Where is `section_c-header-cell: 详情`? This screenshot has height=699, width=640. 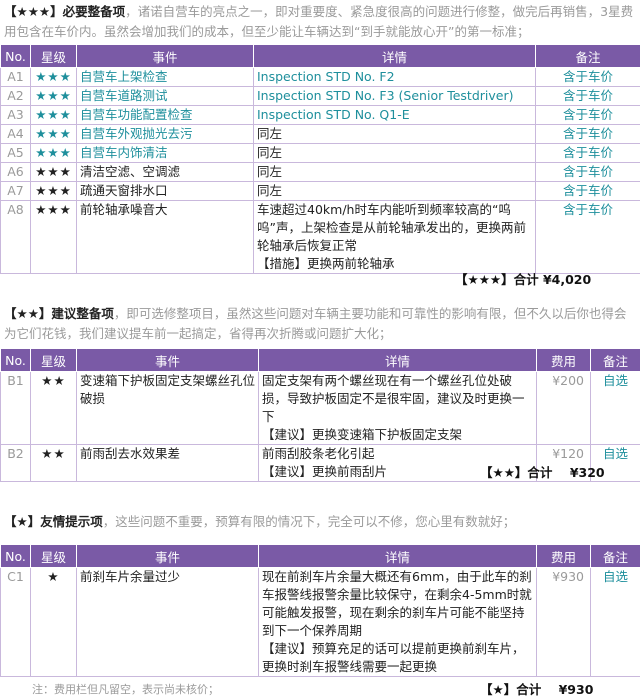
section_c-header-cell: 详情 is located at coordinates (397, 556).